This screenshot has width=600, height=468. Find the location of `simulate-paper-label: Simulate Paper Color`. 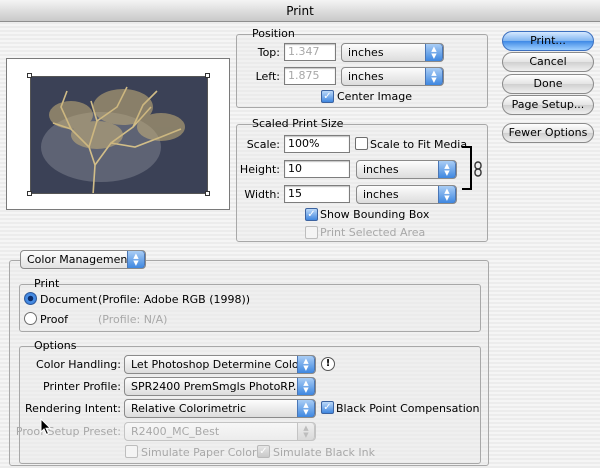

simulate-paper-label: Simulate Paper Color is located at coordinates (199, 452).